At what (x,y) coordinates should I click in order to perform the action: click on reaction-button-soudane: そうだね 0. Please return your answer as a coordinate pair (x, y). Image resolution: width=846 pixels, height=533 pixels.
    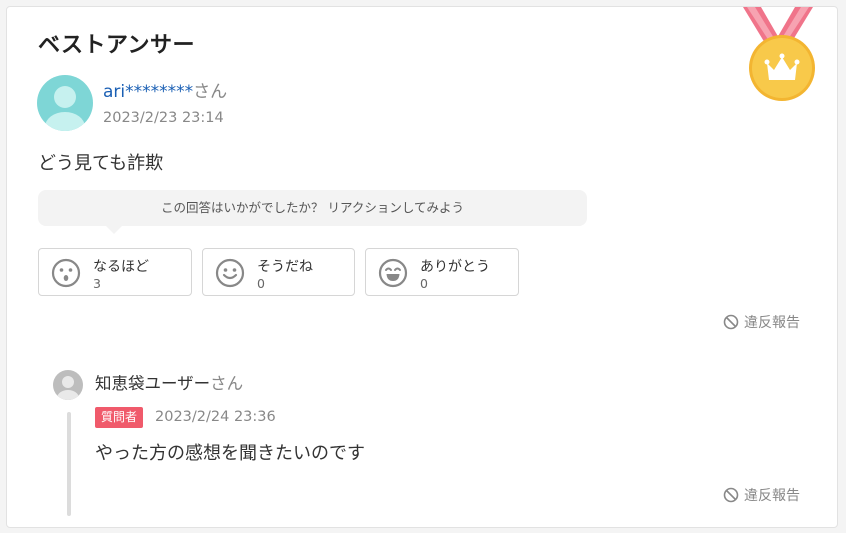
    Looking at the image, I should click on (278, 272).